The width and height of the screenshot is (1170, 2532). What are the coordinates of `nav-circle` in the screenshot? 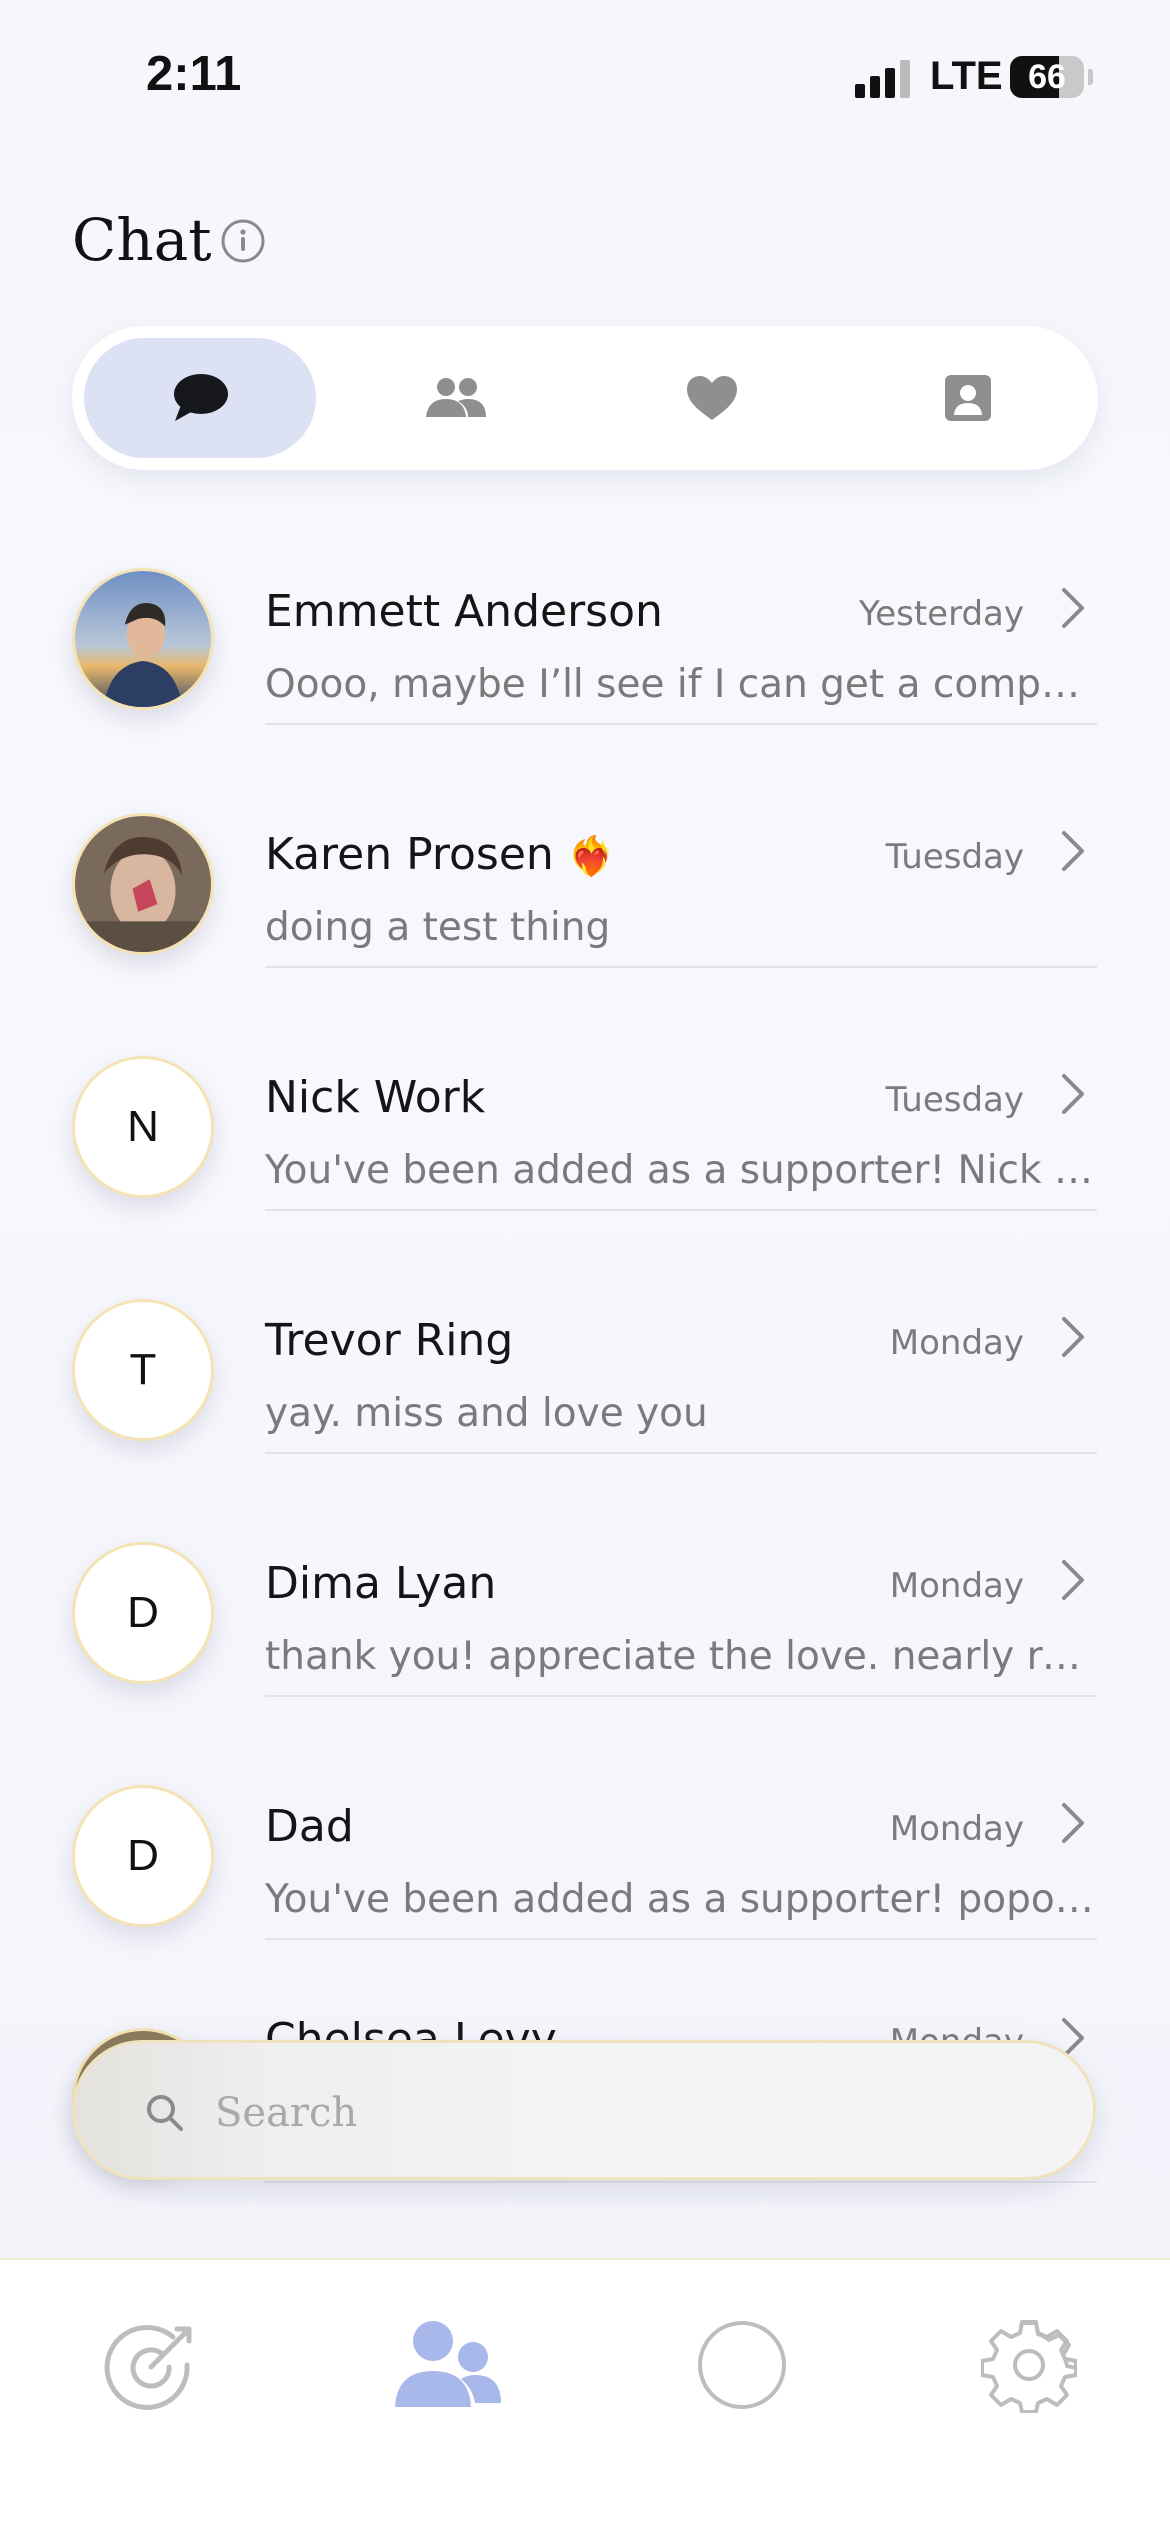 It's located at (742, 2365).